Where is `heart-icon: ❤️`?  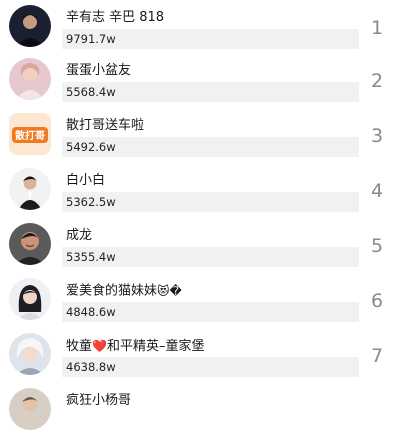
heart-icon: ❤️ is located at coordinates (99, 346).